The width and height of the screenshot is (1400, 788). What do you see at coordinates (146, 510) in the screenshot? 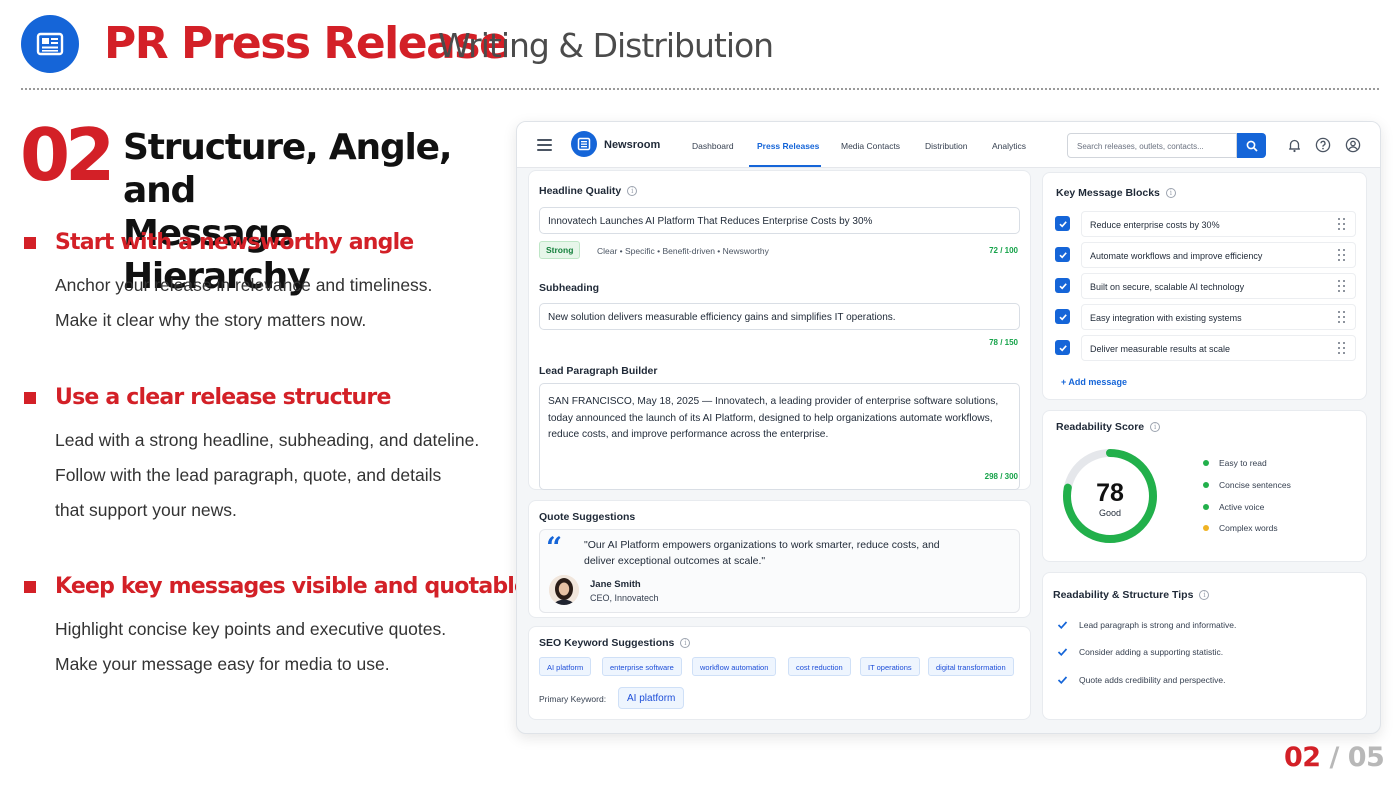
I see `point-line: that support your news.` at bounding box center [146, 510].